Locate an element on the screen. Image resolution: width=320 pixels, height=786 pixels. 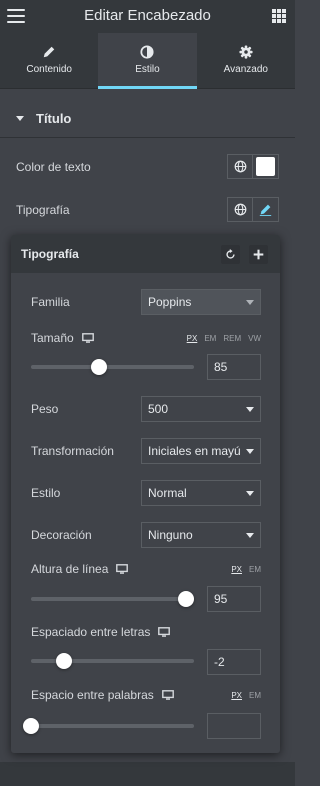
line-height-input: 95 is located at coordinates (234, 599).